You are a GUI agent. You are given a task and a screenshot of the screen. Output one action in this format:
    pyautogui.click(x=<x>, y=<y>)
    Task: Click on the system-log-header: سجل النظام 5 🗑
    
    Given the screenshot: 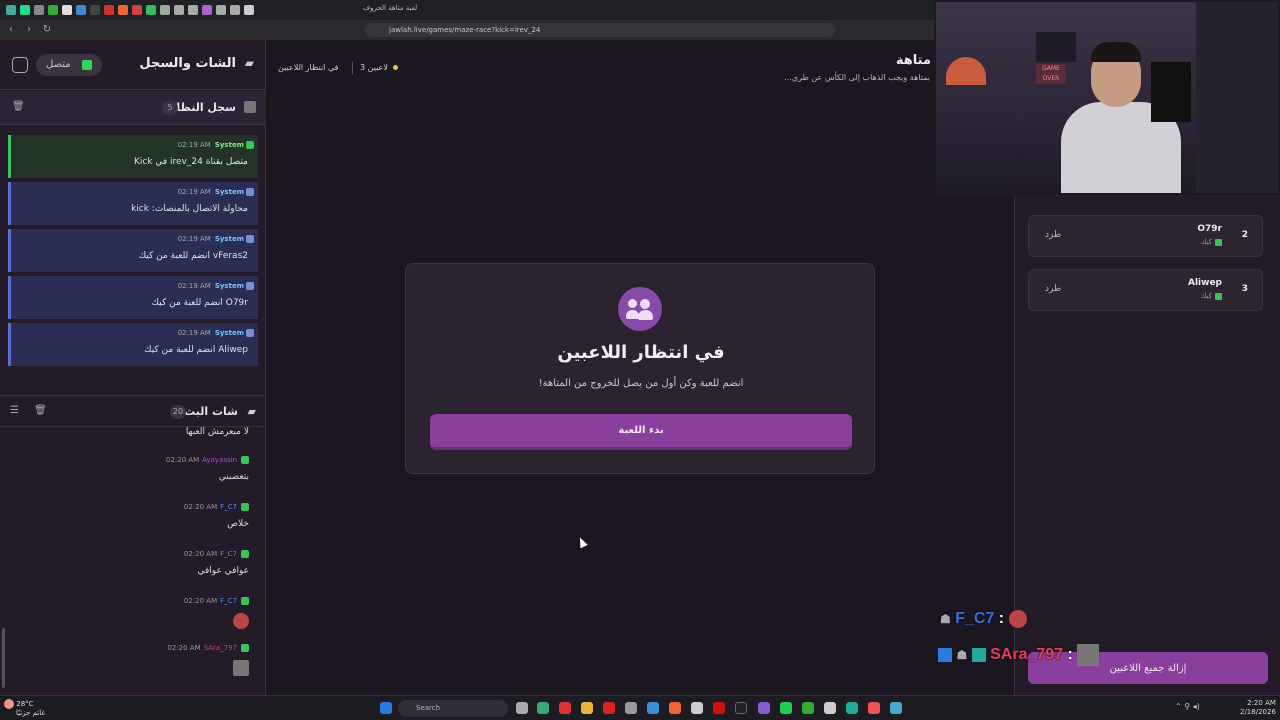 What is the action you would take?
    pyautogui.click(x=133, y=108)
    